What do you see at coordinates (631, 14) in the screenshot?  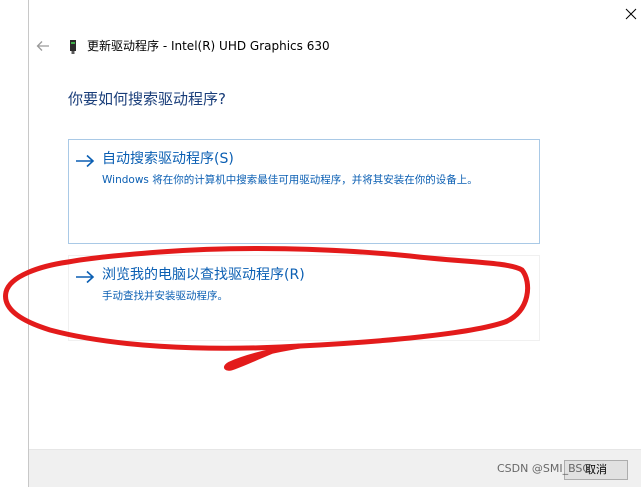 I see `close-icon` at bounding box center [631, 14].